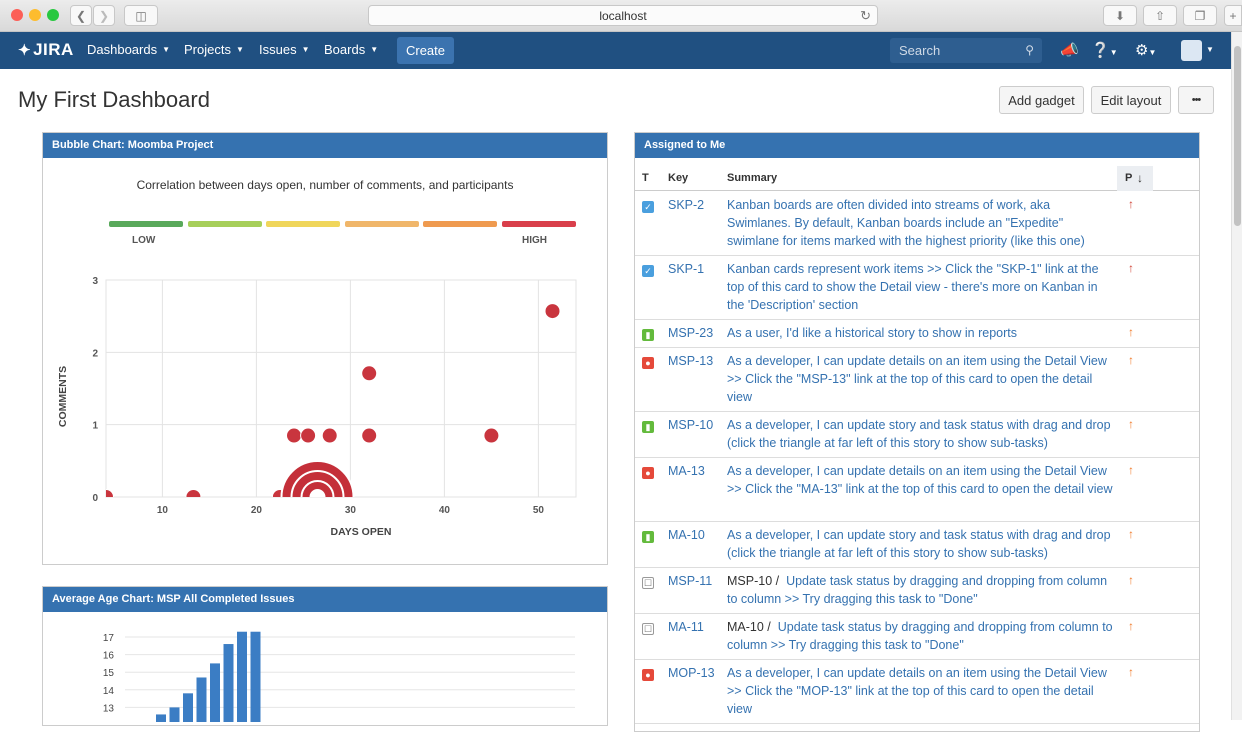 This screenshot has height=732, width=1242. I want to click on task-icon: ☐, so click(648, 629).